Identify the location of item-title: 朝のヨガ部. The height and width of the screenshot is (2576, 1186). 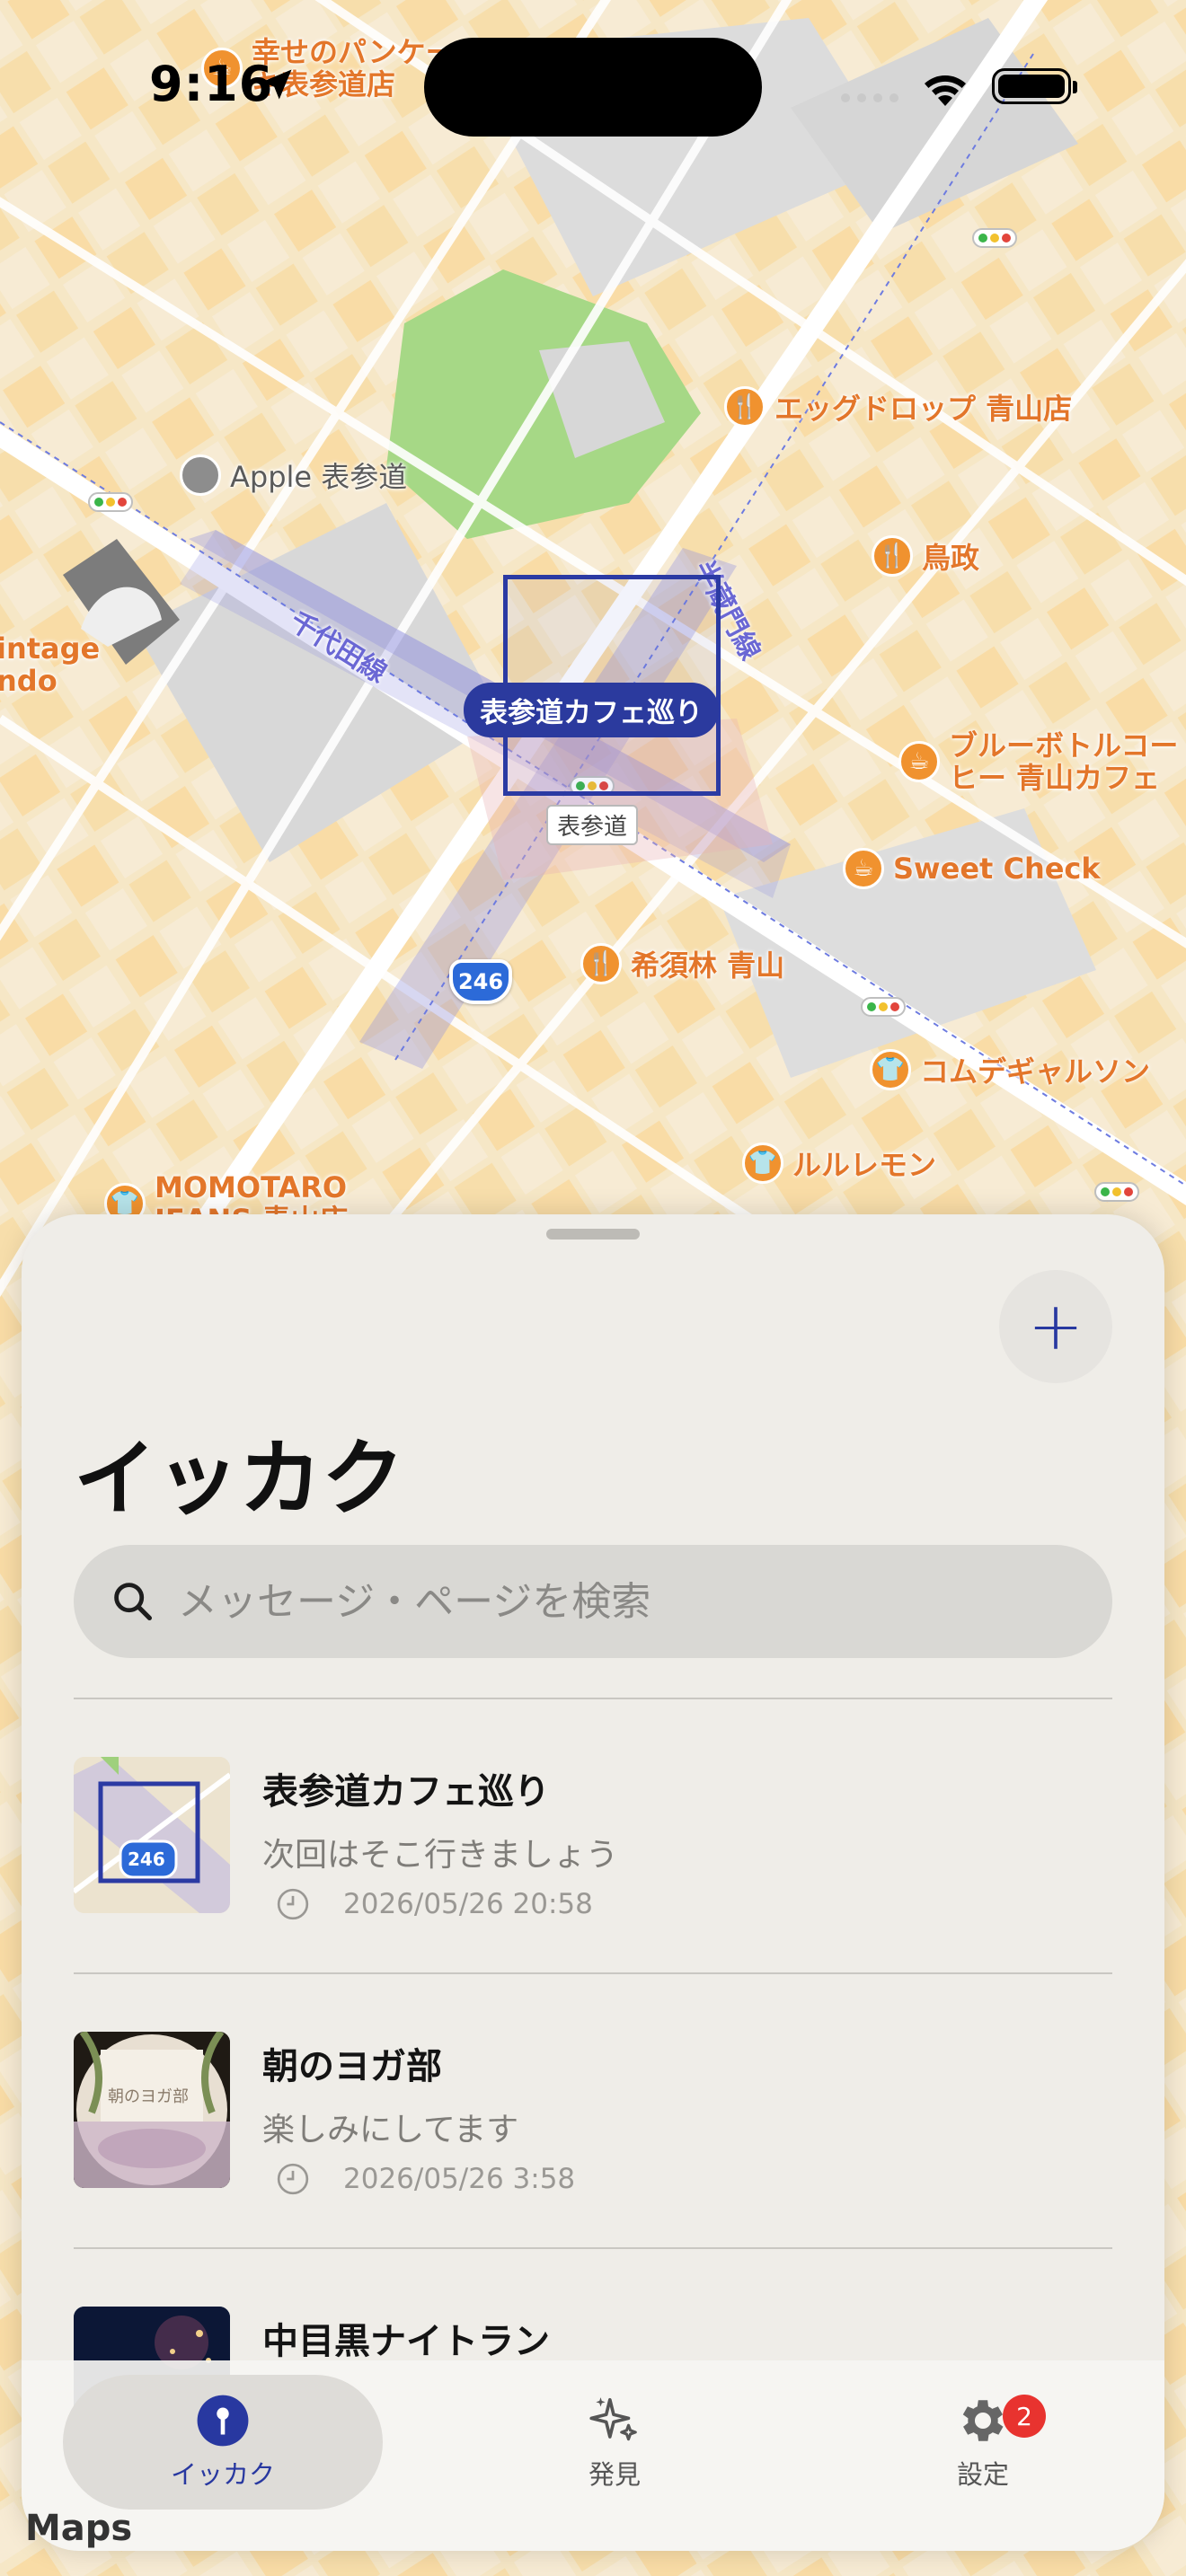
(352, 2066).